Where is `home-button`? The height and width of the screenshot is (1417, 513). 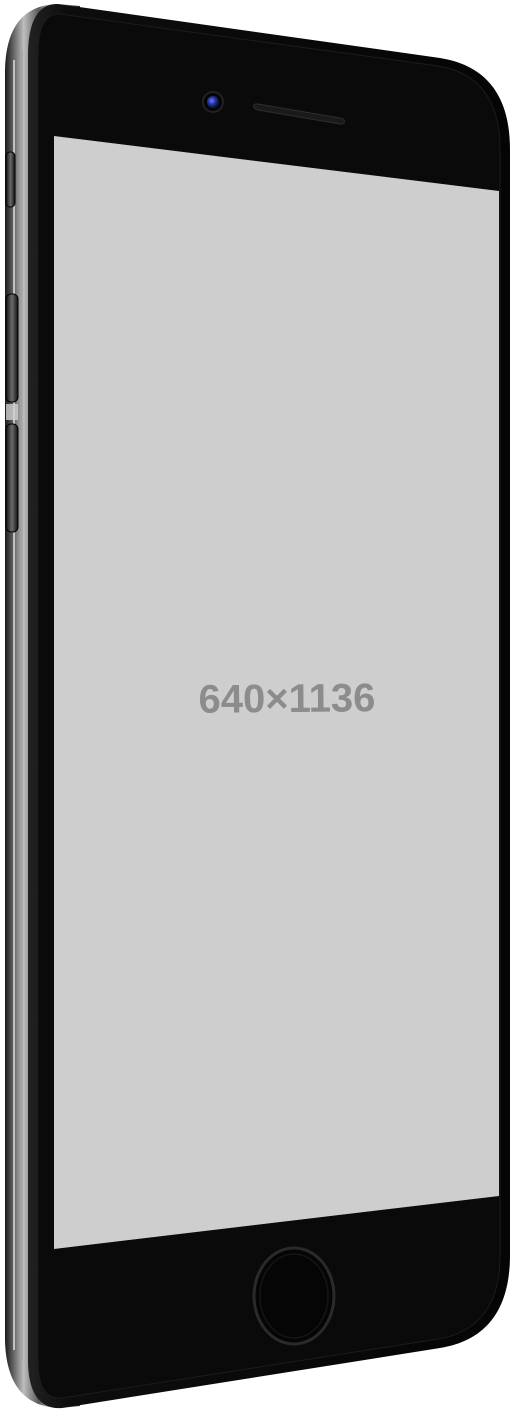 home-button is located at coordinates (294, 1296).